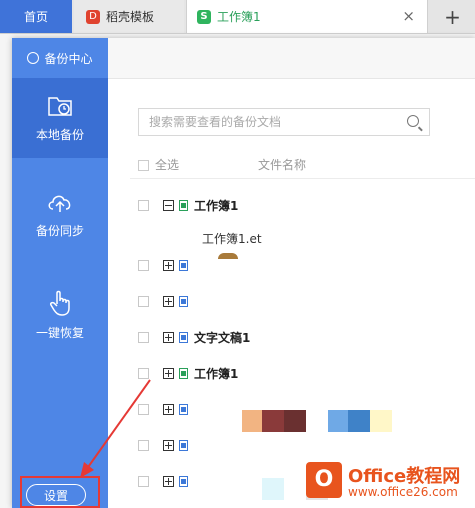  What do you see at coordinates (403, 492) in the screenshot?
I see `watermark-url: www.office26.com` at bounding box center [403, 492].